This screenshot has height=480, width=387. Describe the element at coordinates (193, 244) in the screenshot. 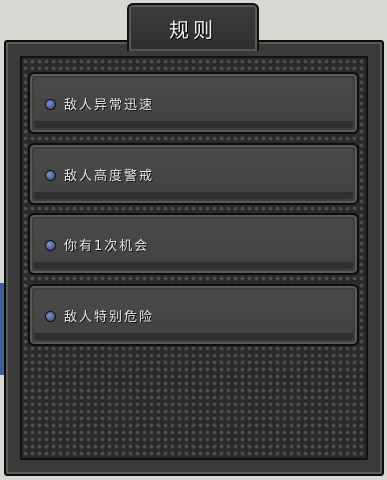

I see `rule-item-3: 你有1次机会` at that location.